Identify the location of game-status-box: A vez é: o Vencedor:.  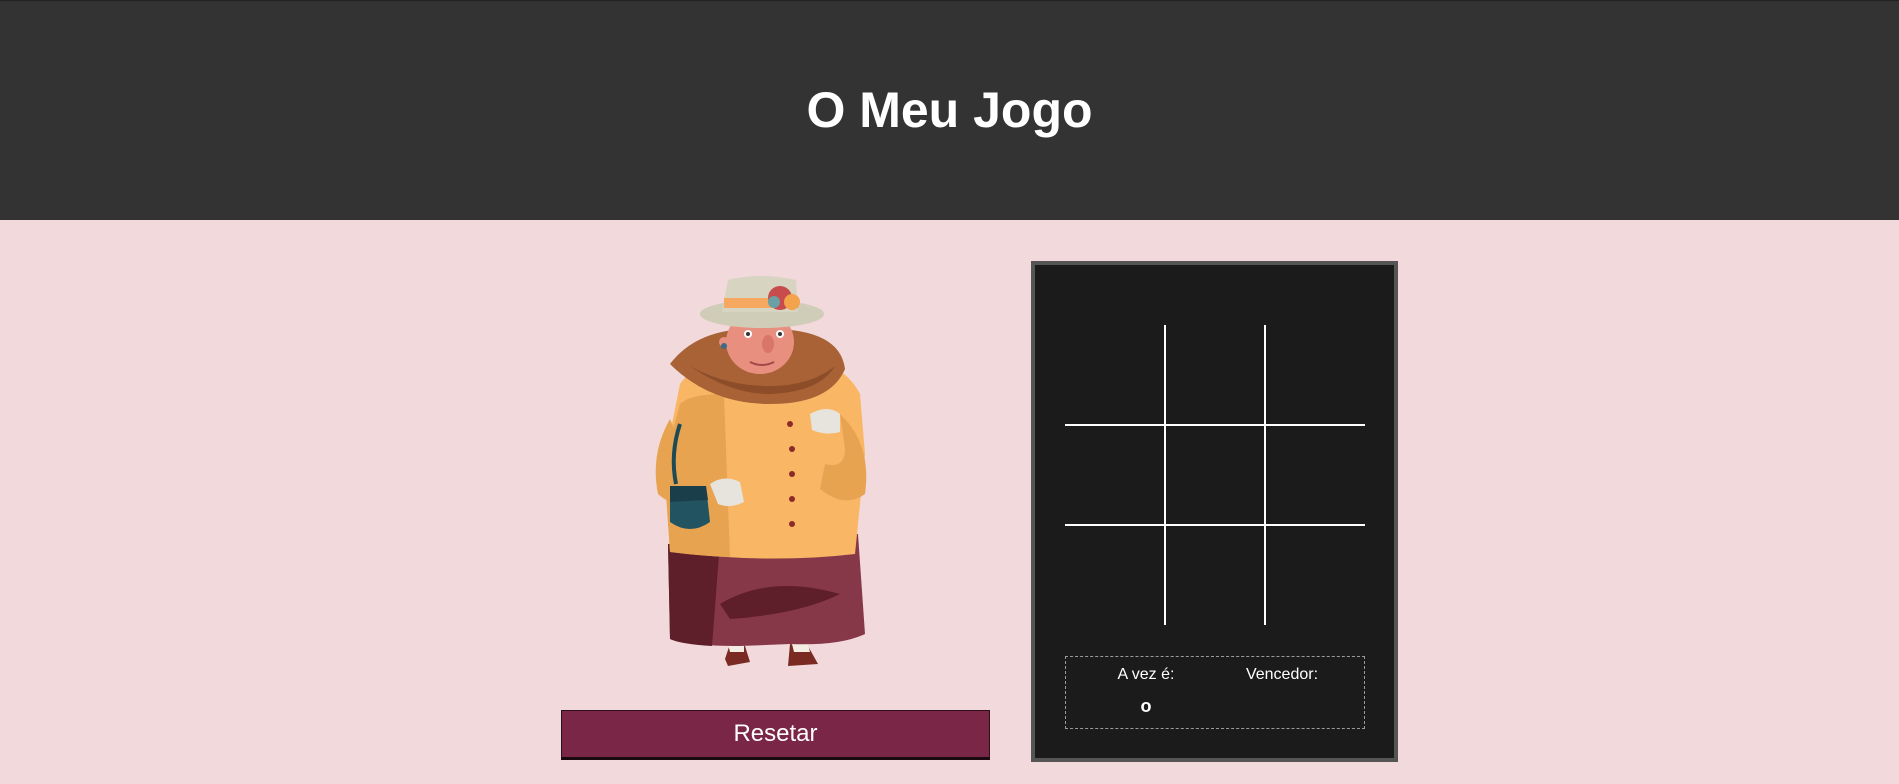
(1215, 692).